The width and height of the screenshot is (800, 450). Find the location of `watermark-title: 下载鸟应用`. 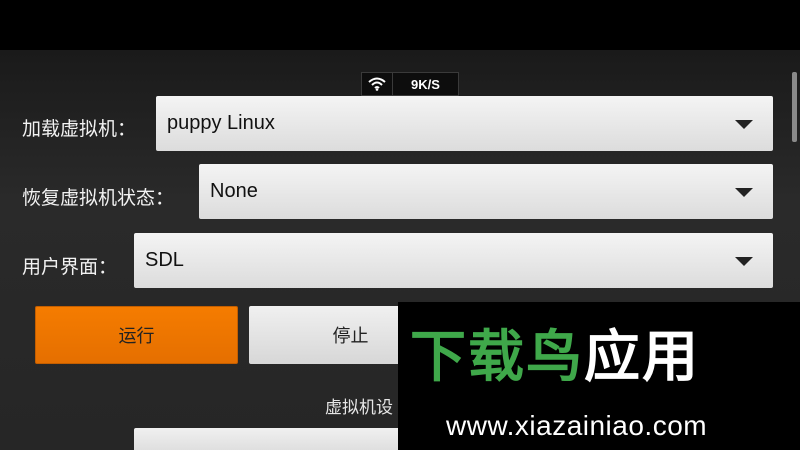

watermark-title: 下载鸟应用 is located at coordinates (555, 358).